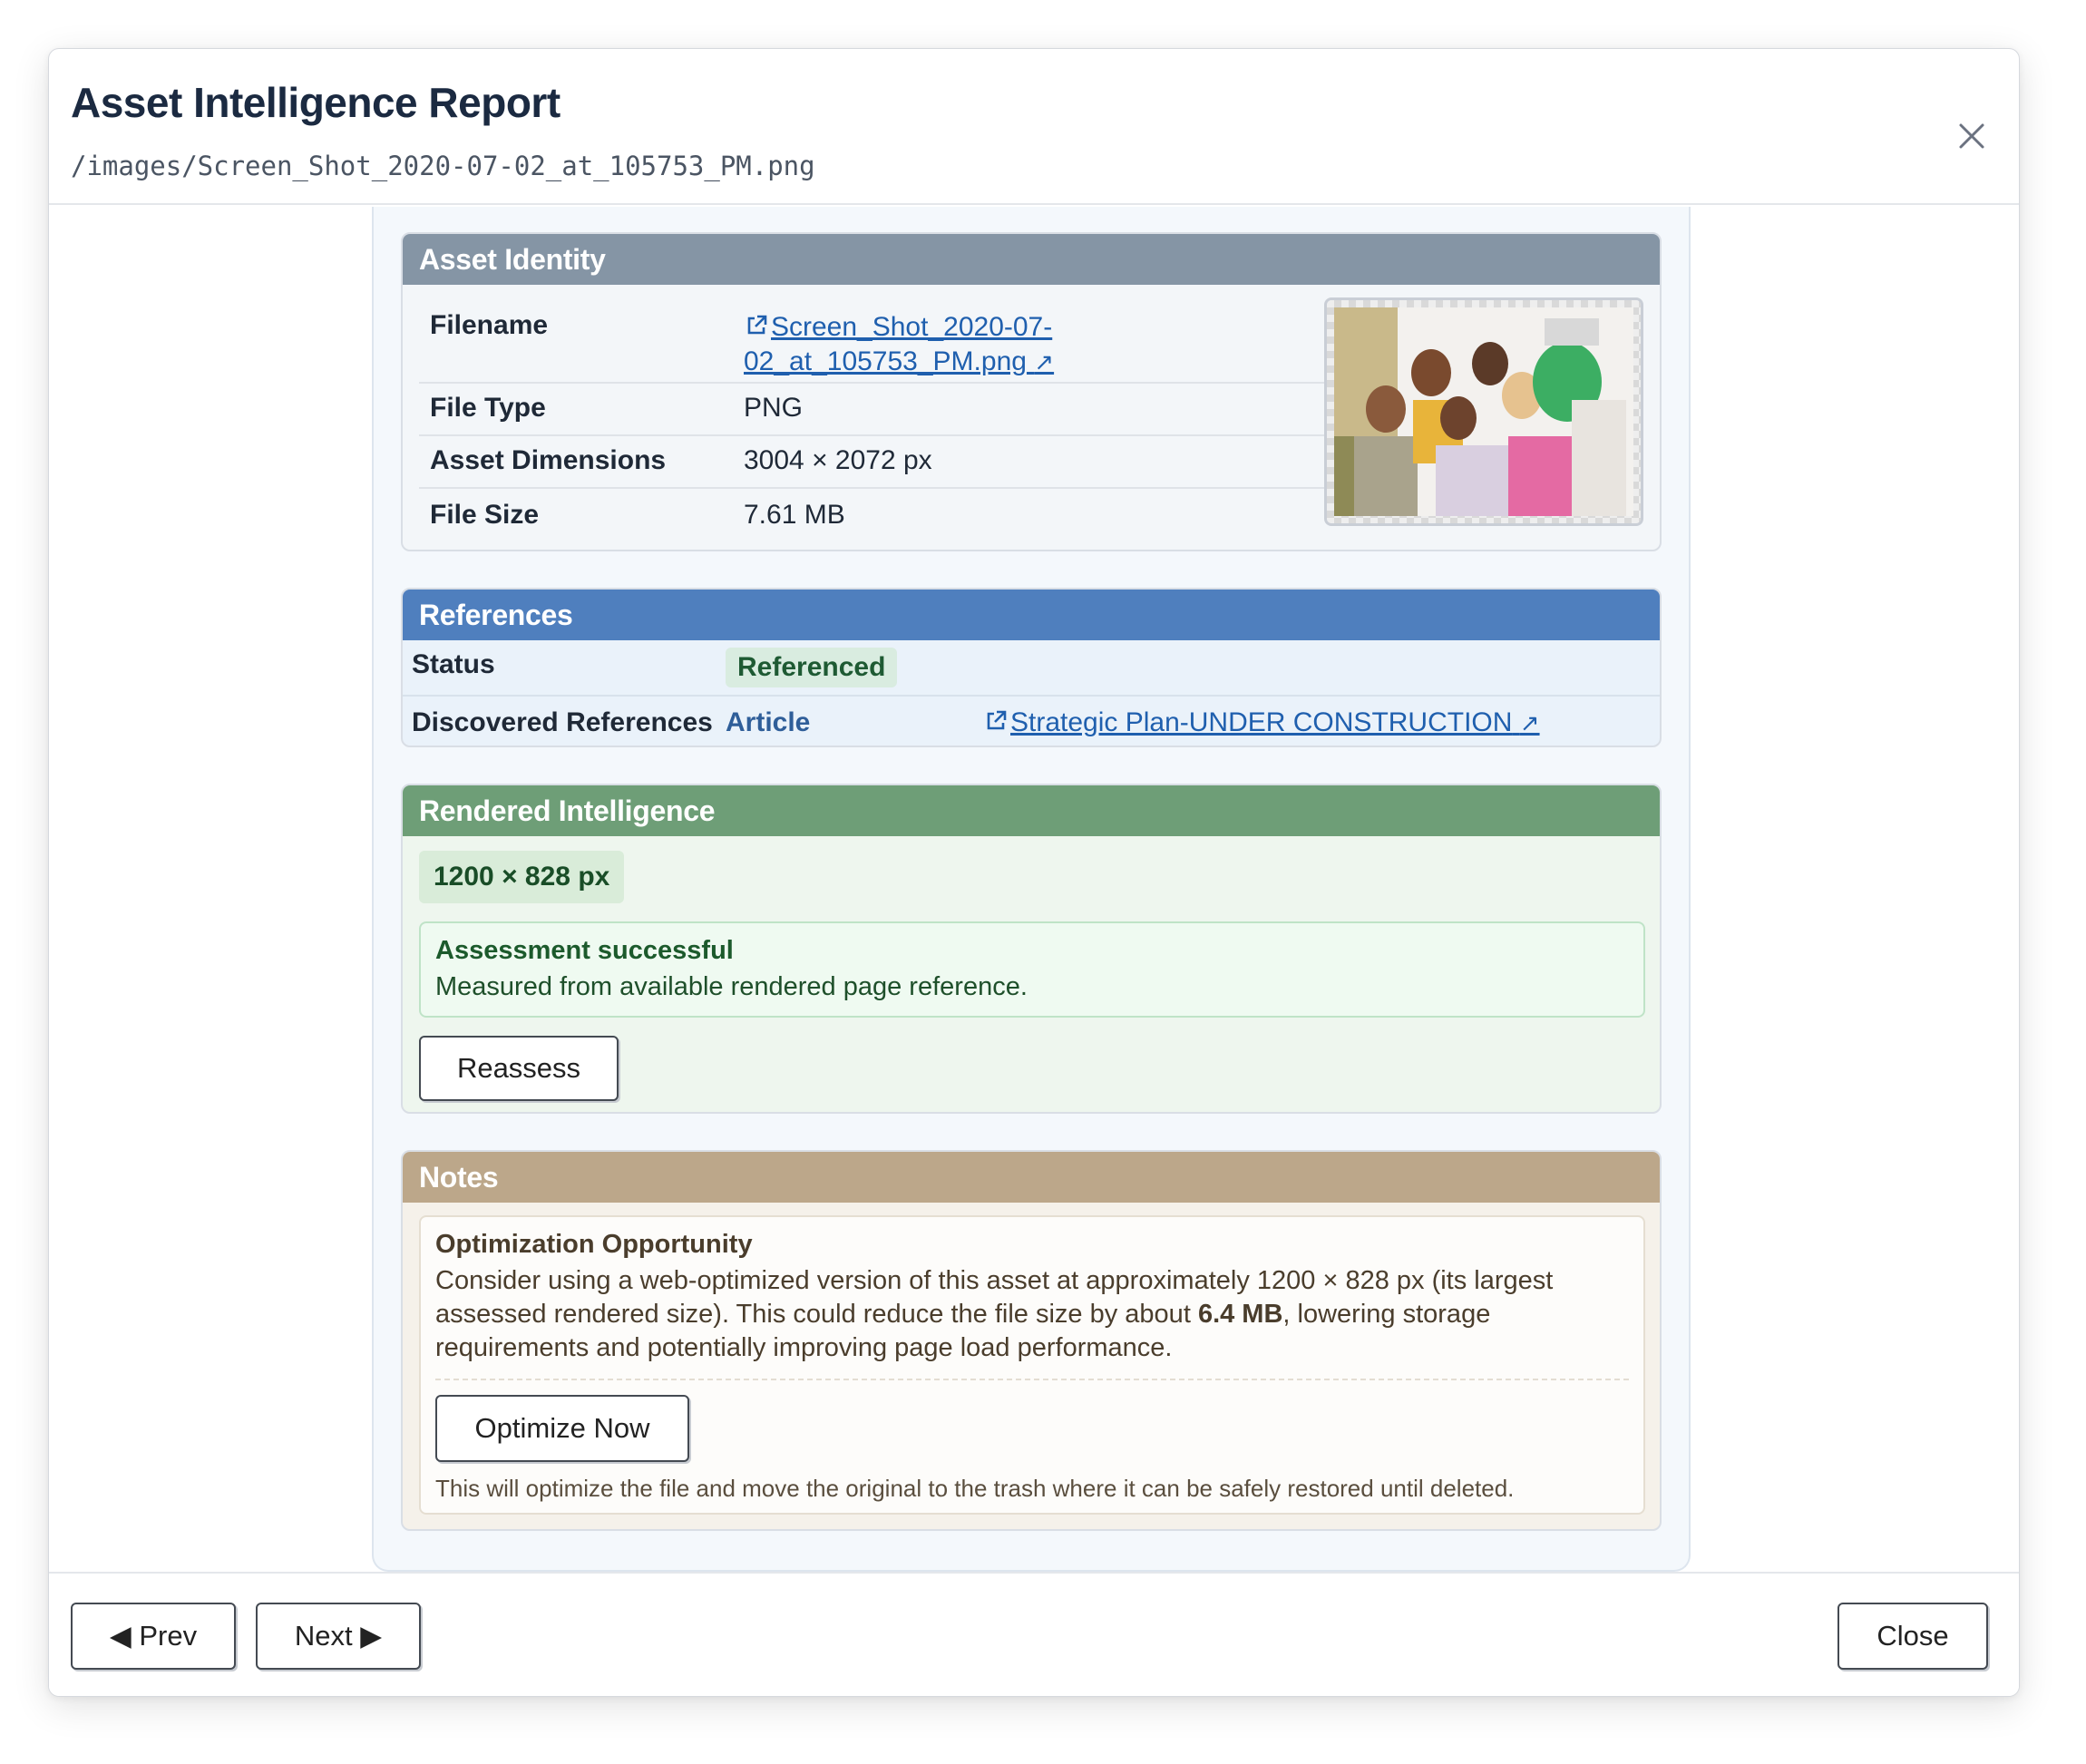  I want to click on filename-text: Screen_Shot_2020-07-02_at_105753_PM.png, so click(898, 344).